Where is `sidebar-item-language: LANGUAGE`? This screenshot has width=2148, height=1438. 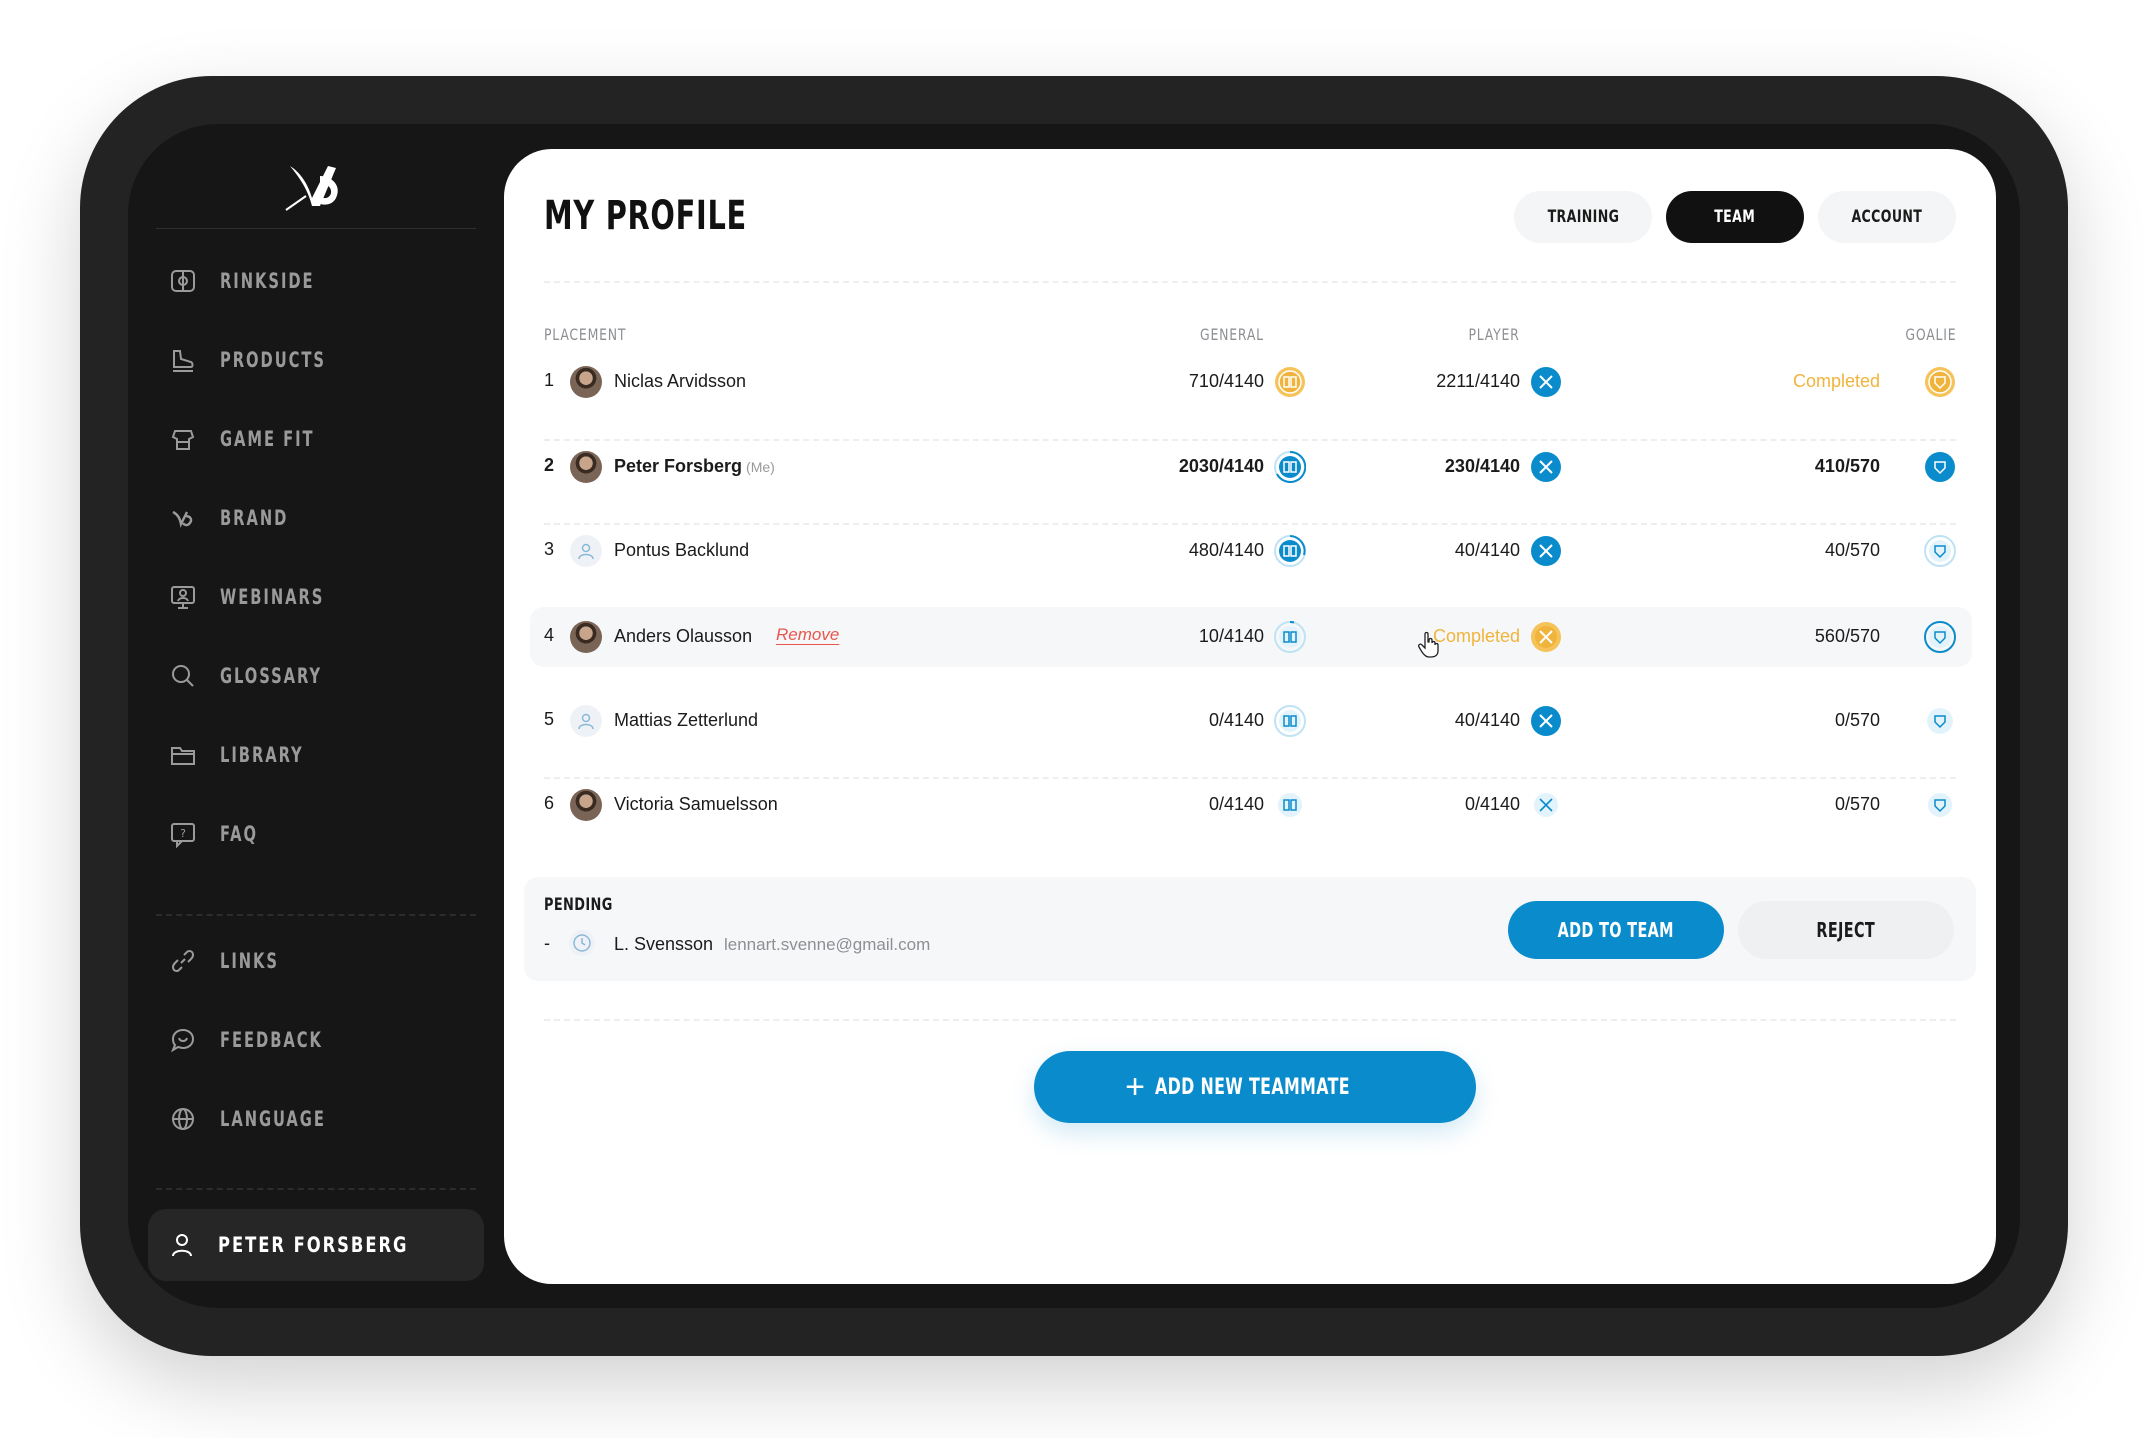 sidebar-item-language: LANGUAGE is located at coordinates (318, 1119).